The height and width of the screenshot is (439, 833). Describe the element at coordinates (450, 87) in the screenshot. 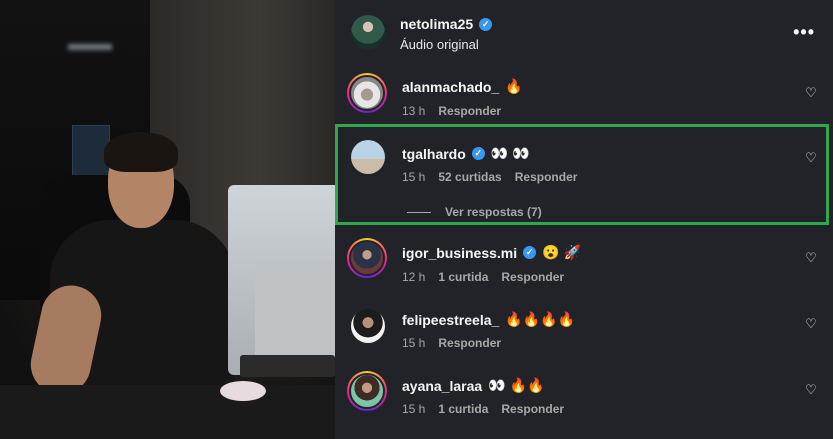

I see `comment-username: alanmachado_` at that location.